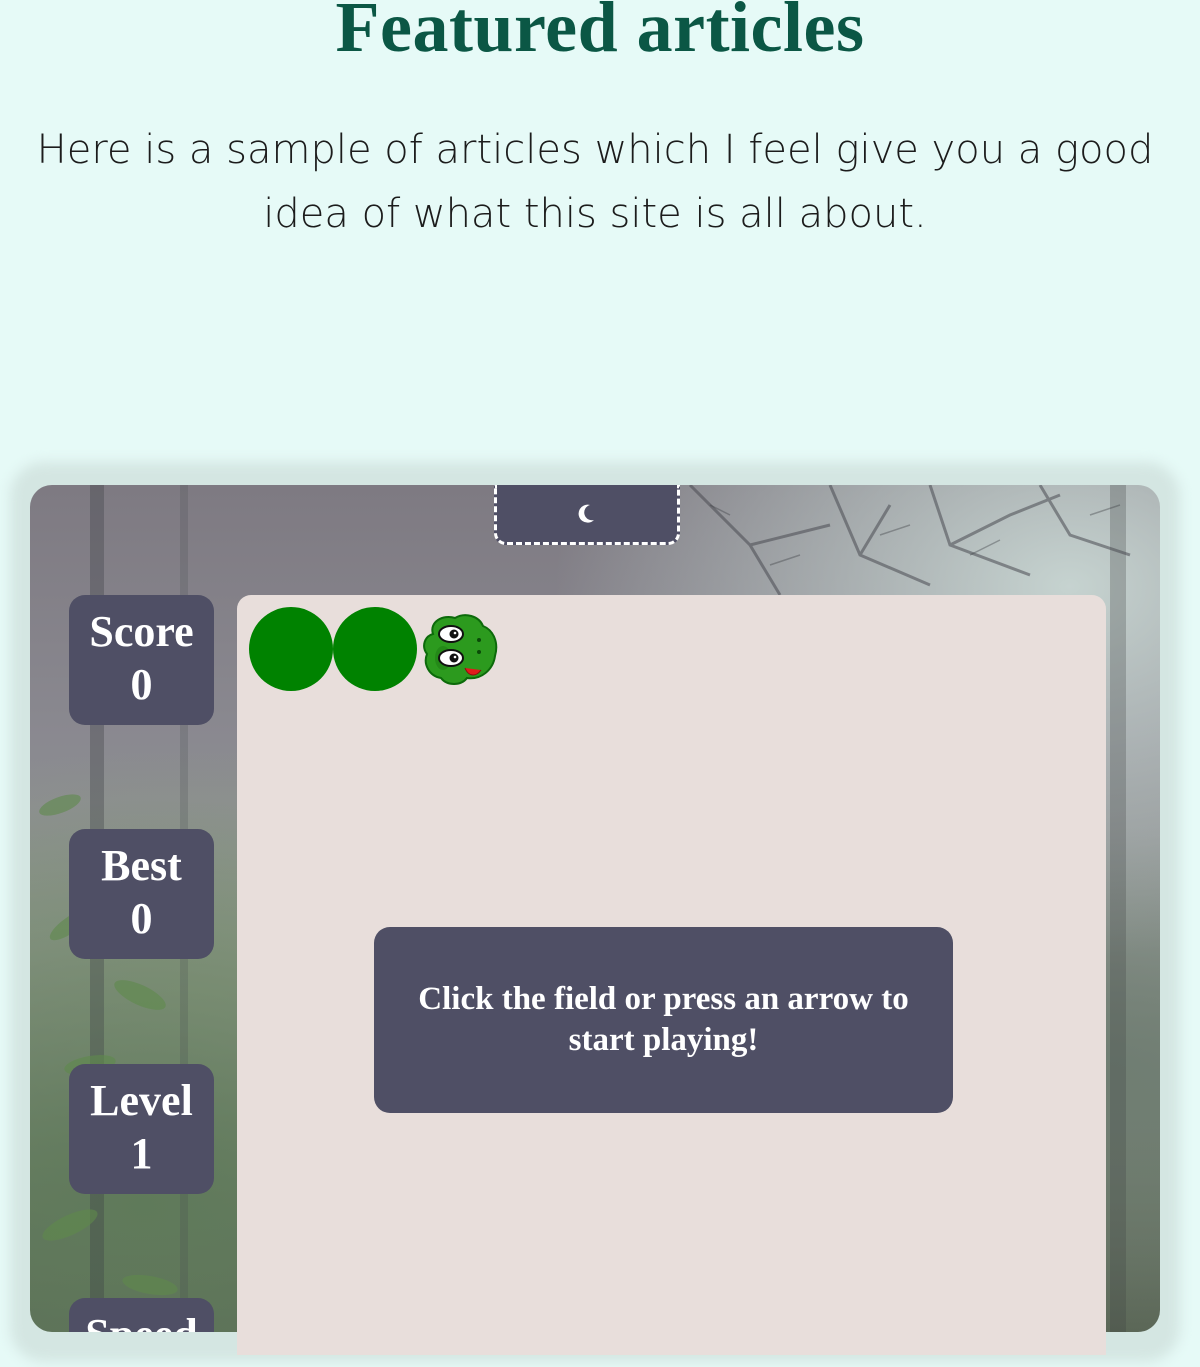  What do you see at coordinates (141, 1100) in the screenshot?
I see `level-label: Level` at bounding box center [141, 1100].